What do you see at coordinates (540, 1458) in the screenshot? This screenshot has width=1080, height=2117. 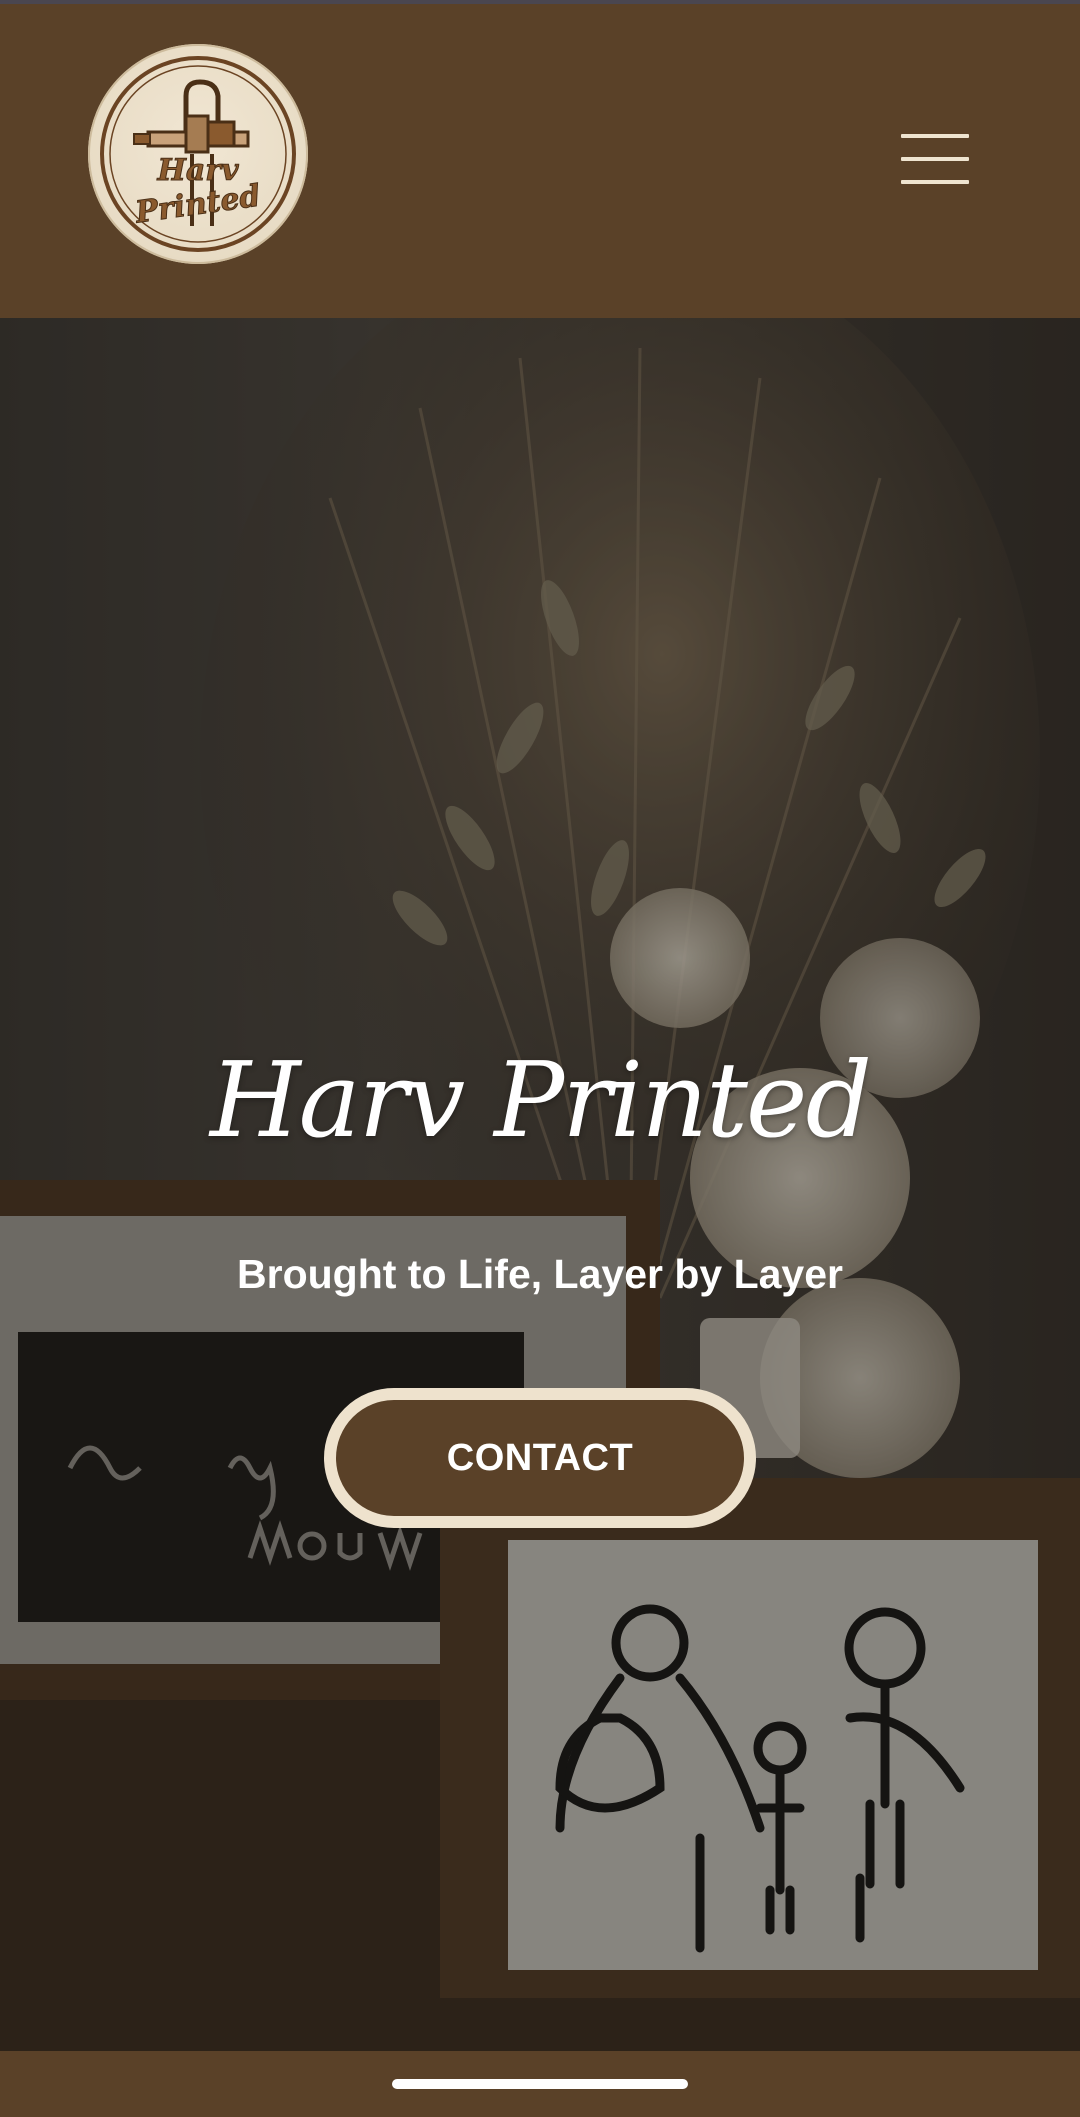 I see `contact-button: CONTACT` at bounding box center [540, 1458].